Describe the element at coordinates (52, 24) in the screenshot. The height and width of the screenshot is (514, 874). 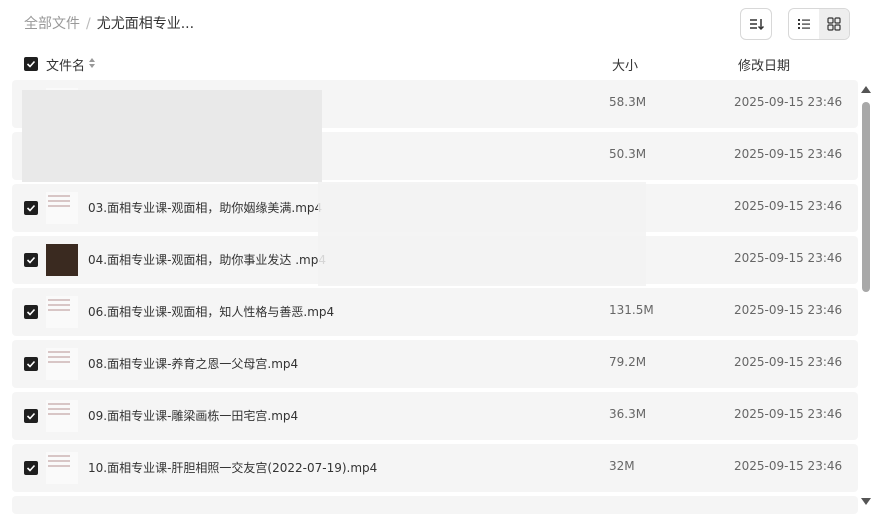
I see `breadcrumb-root: 全部文件` at that location.